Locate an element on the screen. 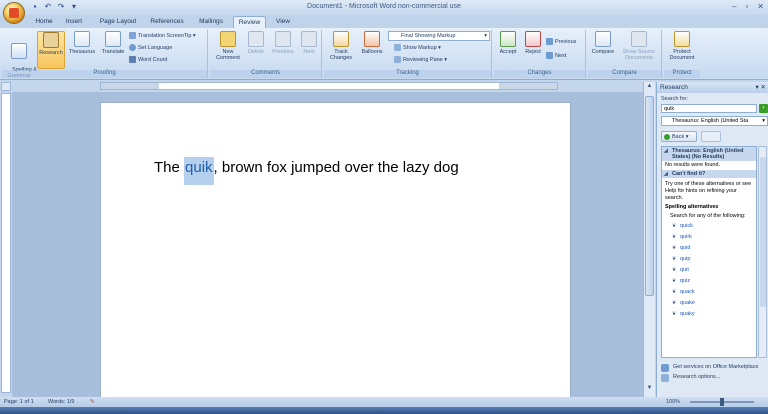 Image resolution: width=768 pixels, height=414 pixels. document-scrollbar: ▲ ▼ is located at coordinates (649, 239).